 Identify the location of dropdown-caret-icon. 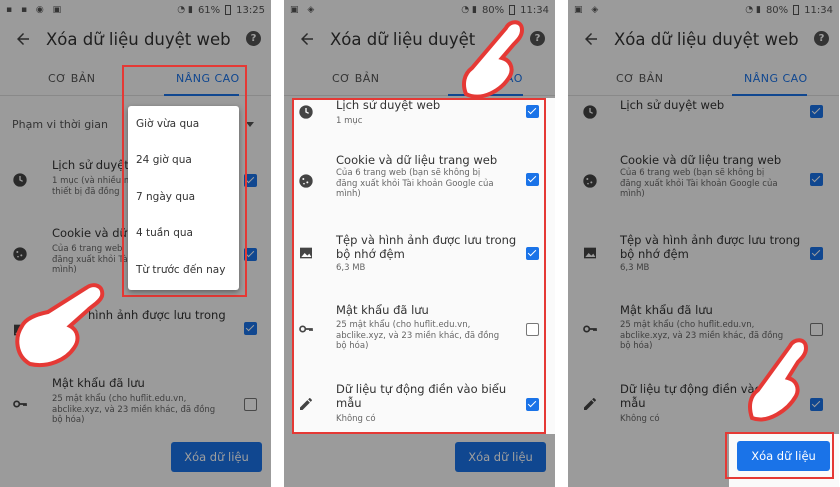
(250, 124).